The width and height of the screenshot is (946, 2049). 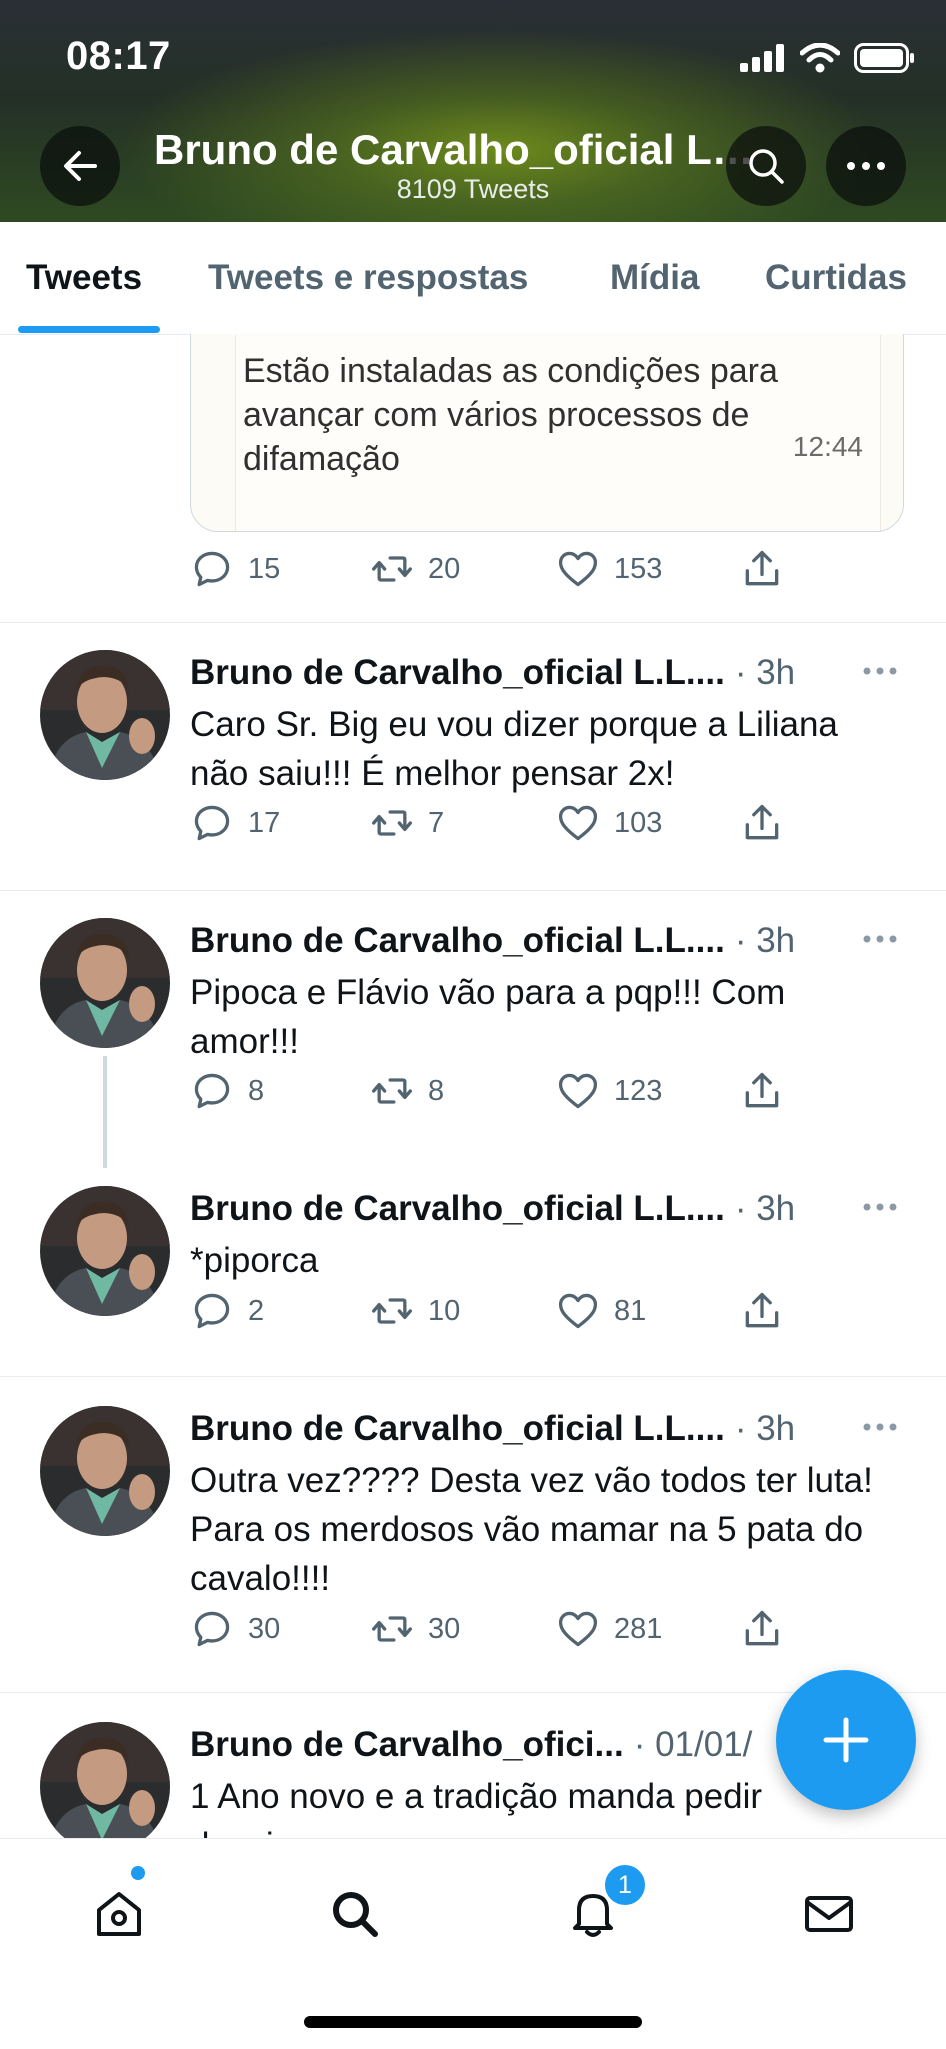 I want to click on like-button: 103, so click(x=609, y=823).